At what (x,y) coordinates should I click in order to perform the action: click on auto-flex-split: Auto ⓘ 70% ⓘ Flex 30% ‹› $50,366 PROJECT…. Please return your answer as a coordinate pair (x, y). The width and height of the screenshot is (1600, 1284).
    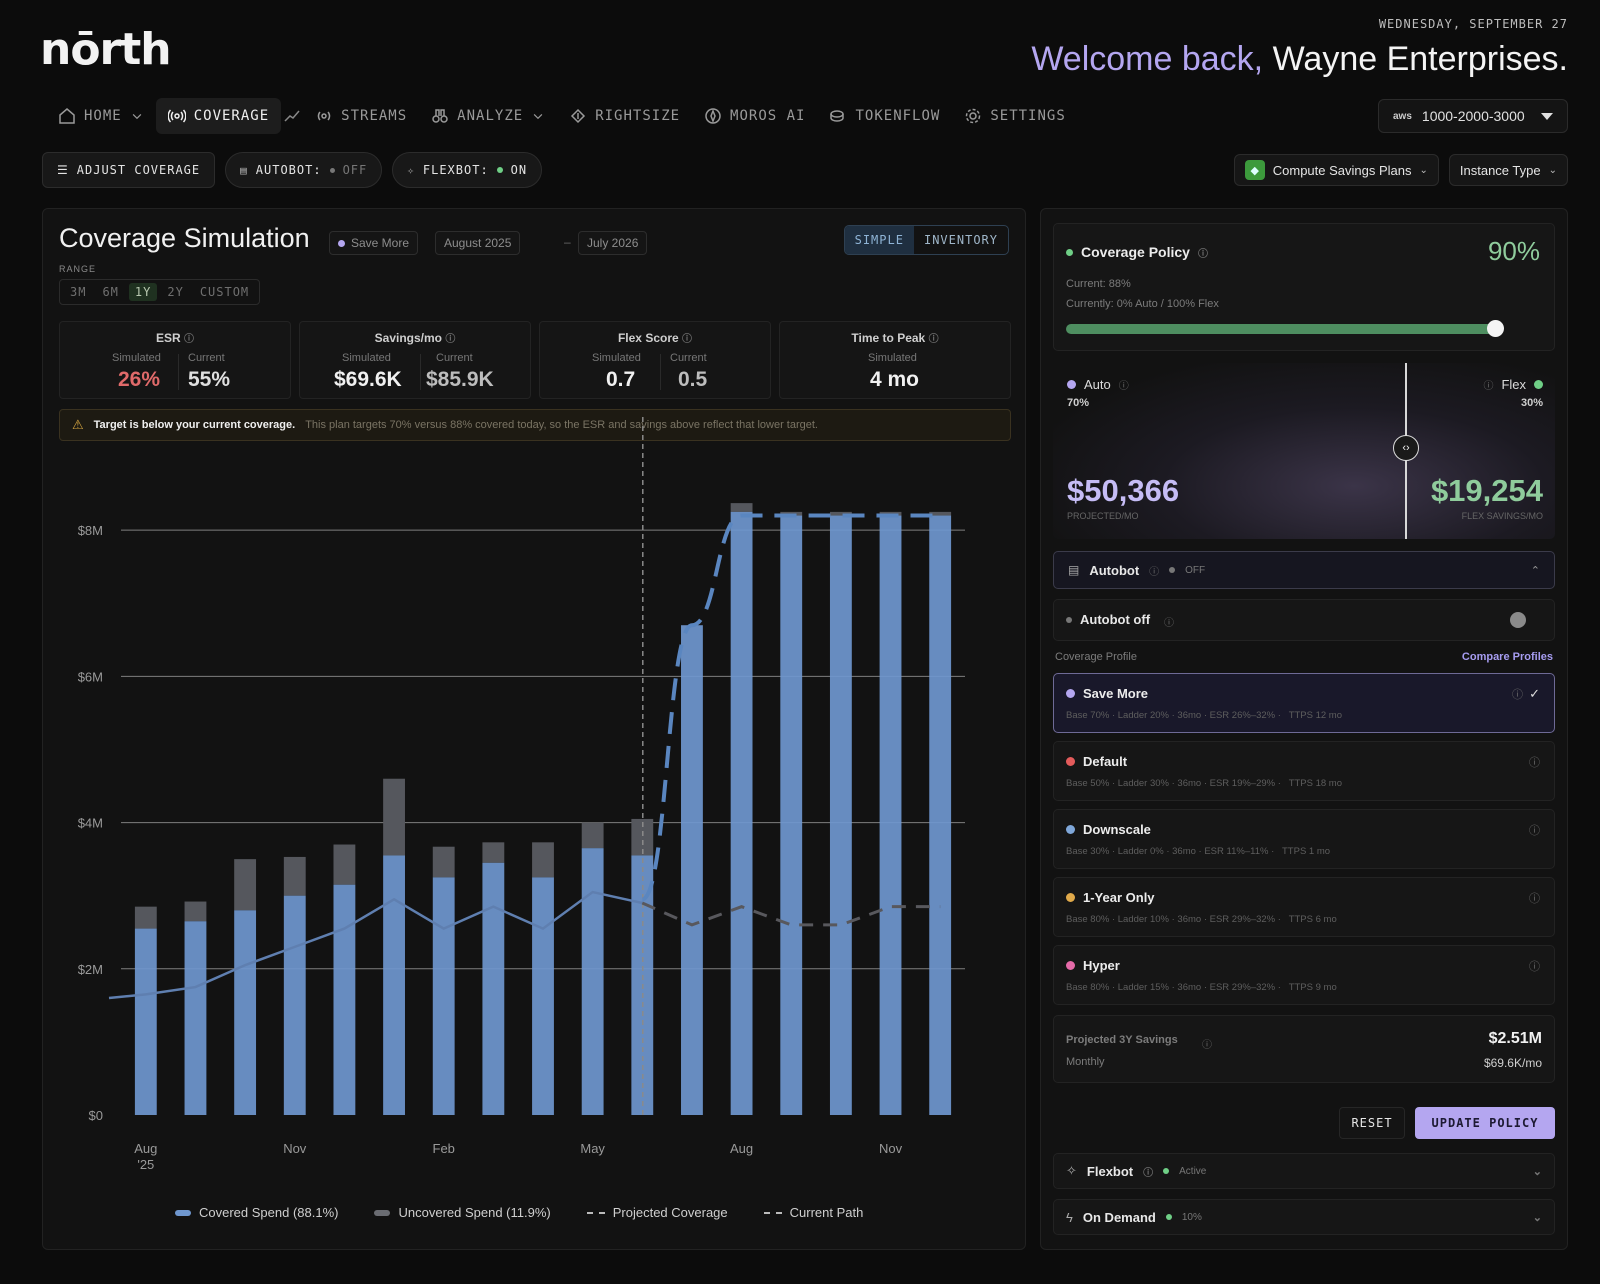
    Looking at the image, I should click on (1304, 451).